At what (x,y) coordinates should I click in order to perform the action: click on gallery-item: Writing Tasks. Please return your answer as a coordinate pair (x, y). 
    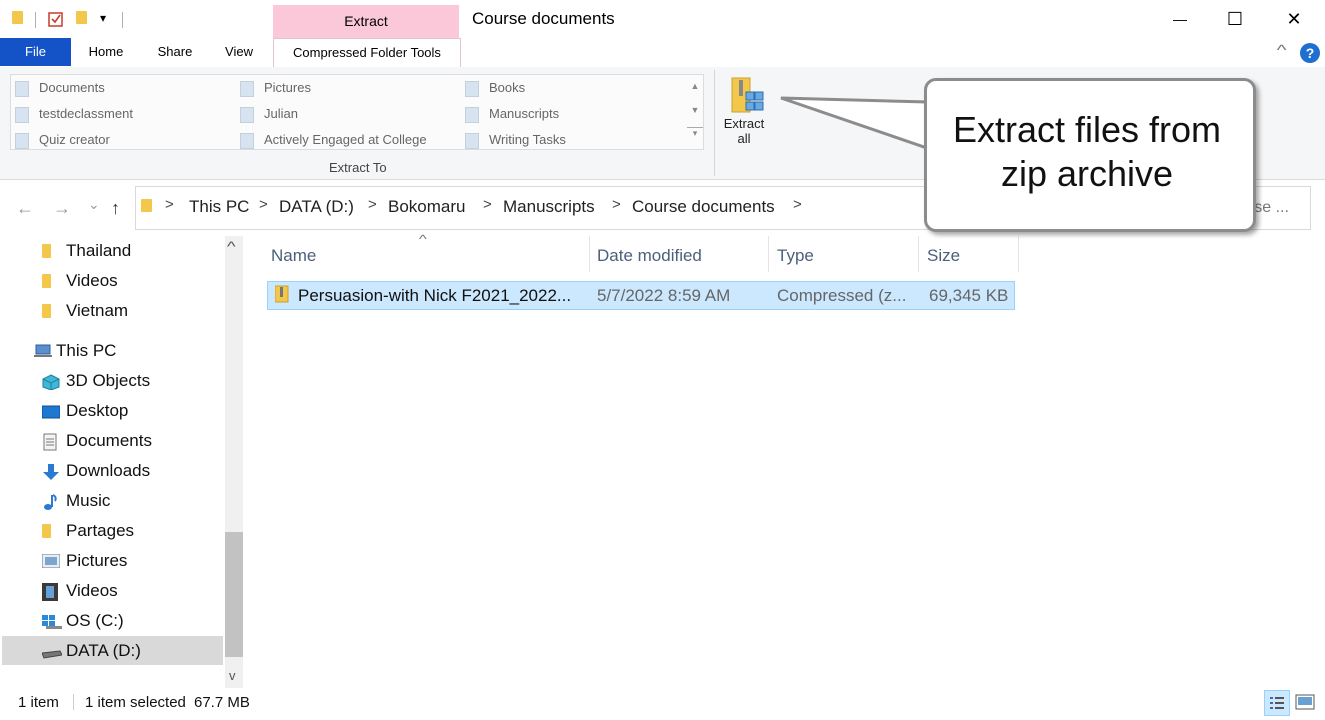
    Looking at the image, I should click on (513, 140).